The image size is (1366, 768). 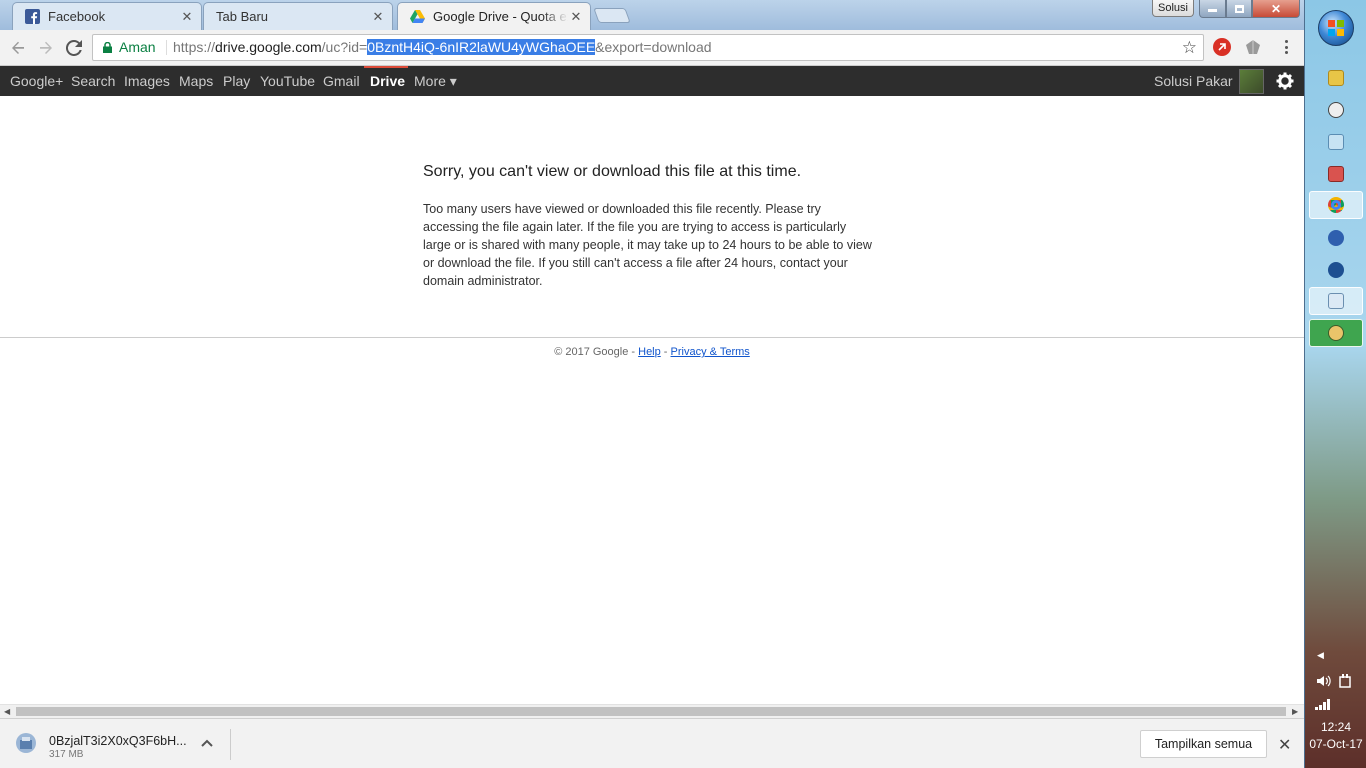 What do you see at coordinates (1203, 744) in the screenshot?
I see `show-all-downloads-button: Tampilkan semua` at bounding box center [1203, 744].